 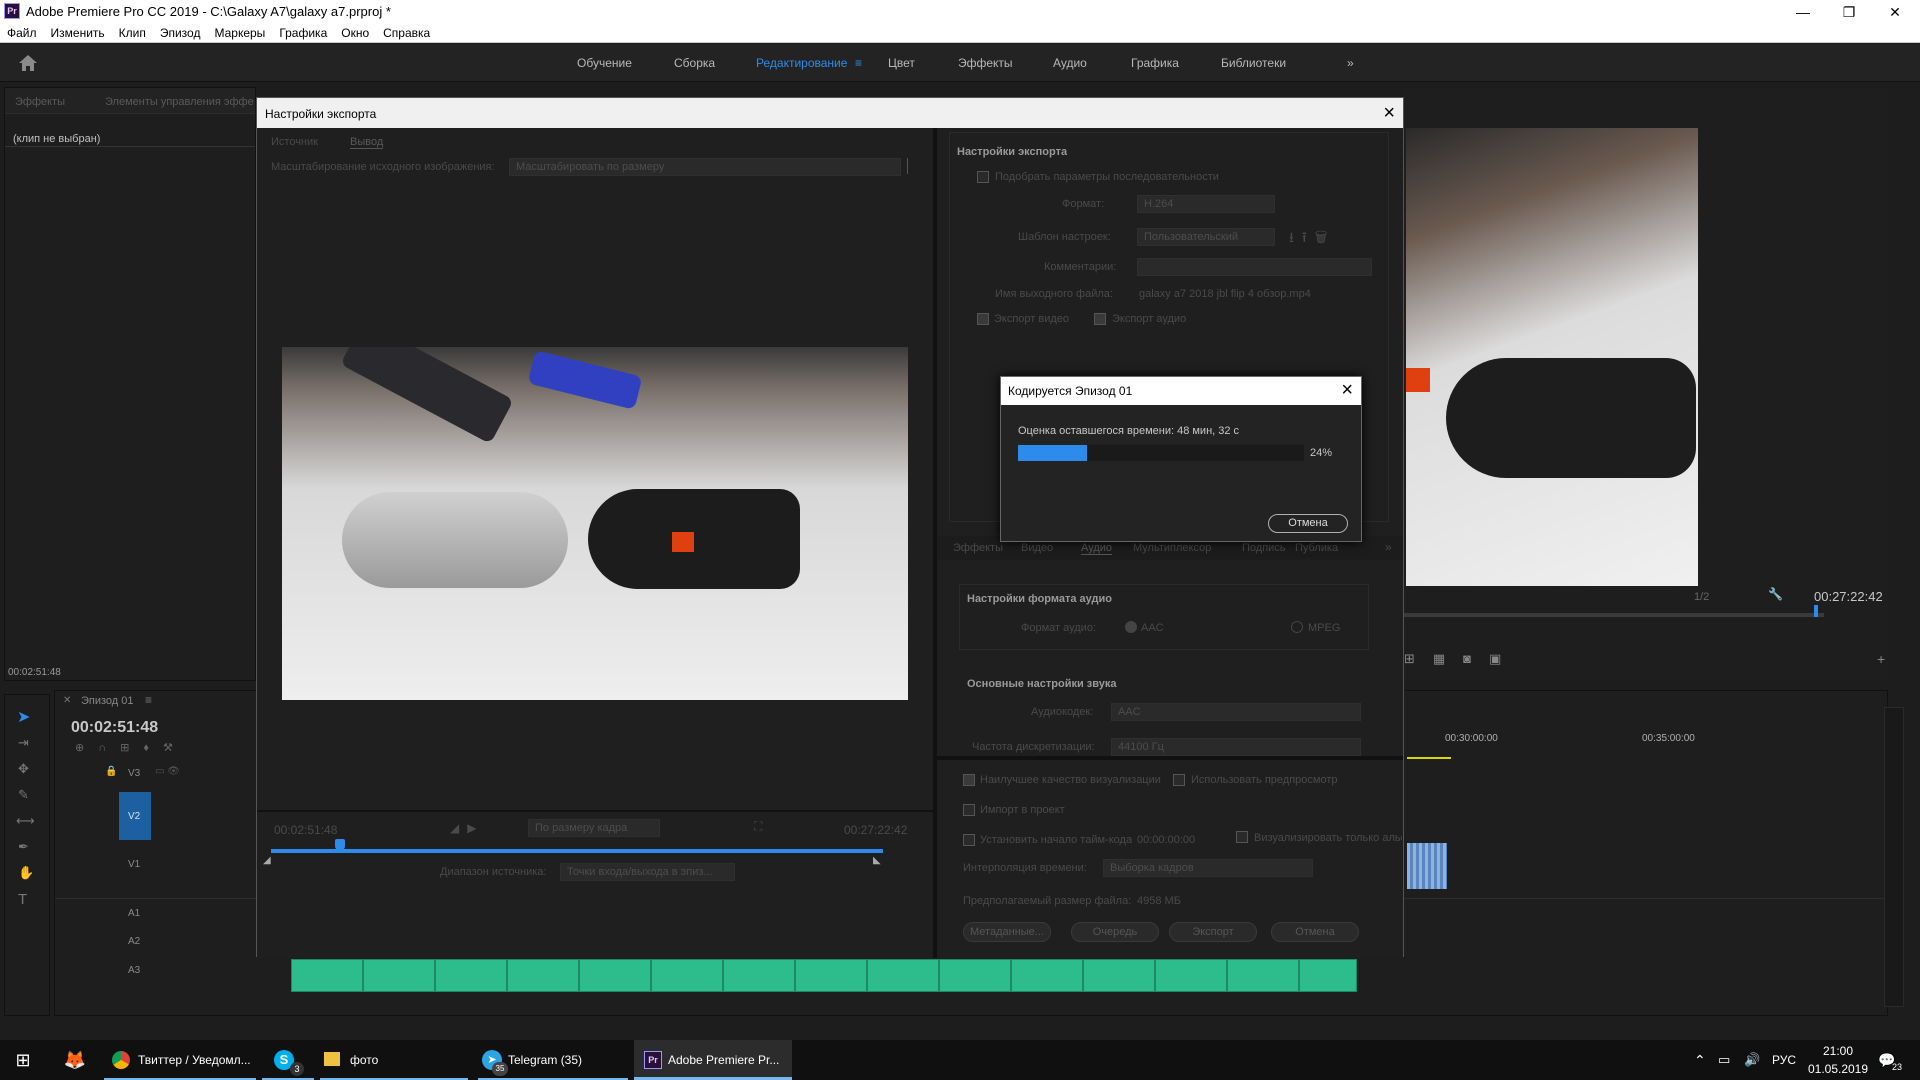 I want to click on taskbar-skype: S 3, so click(x=288, y=1060).